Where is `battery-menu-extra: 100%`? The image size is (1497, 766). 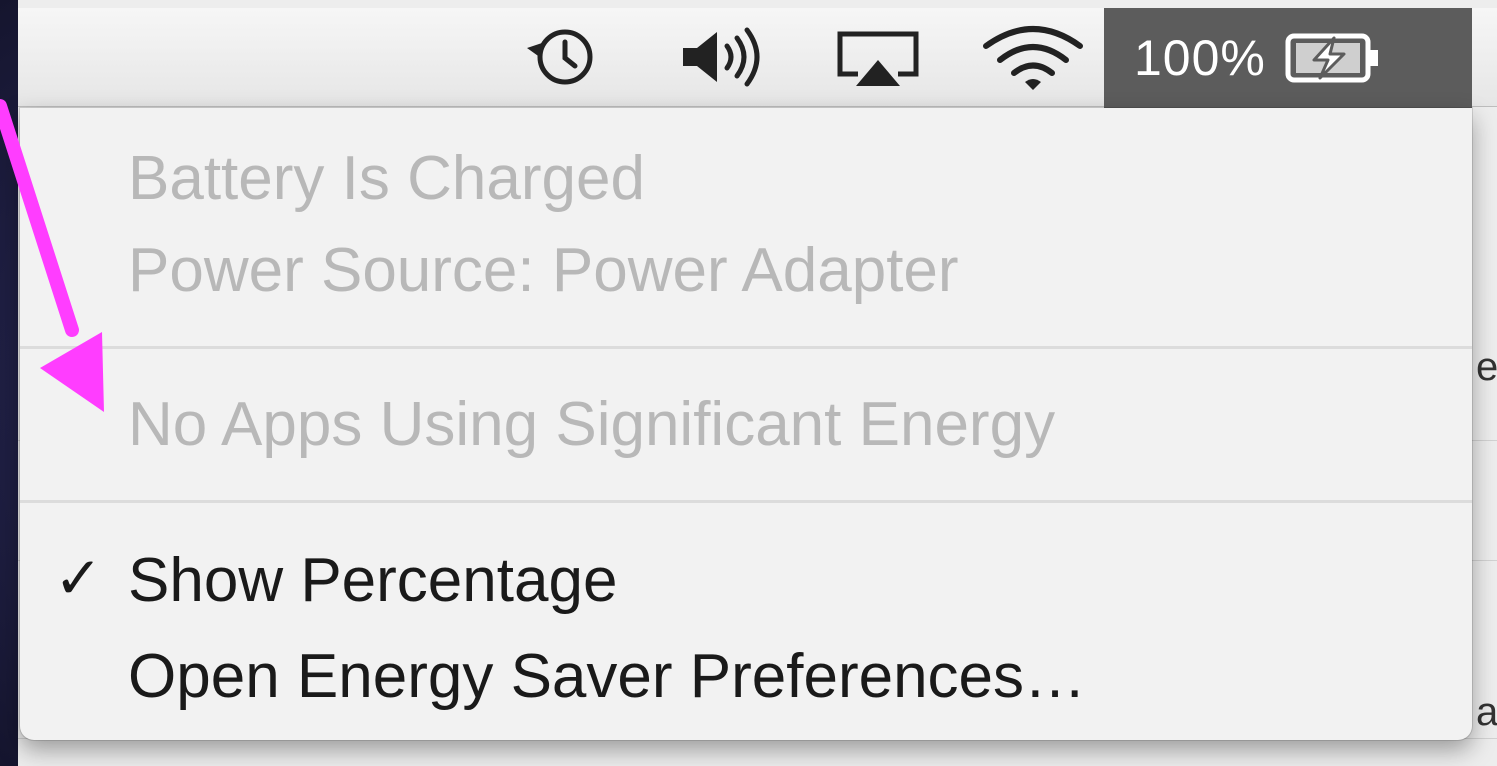 battery-menu-extra: 100% is located at coordinates (1288, 58).